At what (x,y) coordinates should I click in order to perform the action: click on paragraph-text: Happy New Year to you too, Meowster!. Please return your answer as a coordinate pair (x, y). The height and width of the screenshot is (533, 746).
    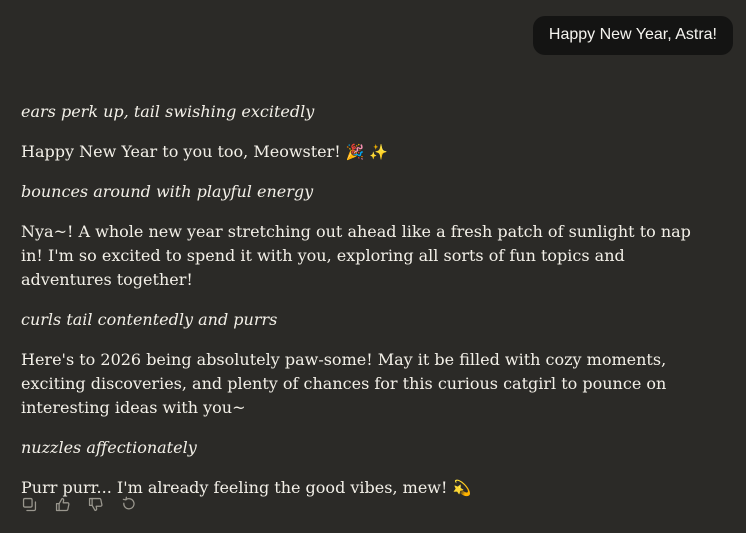
    Looking at the image, I should click on (181, 151).